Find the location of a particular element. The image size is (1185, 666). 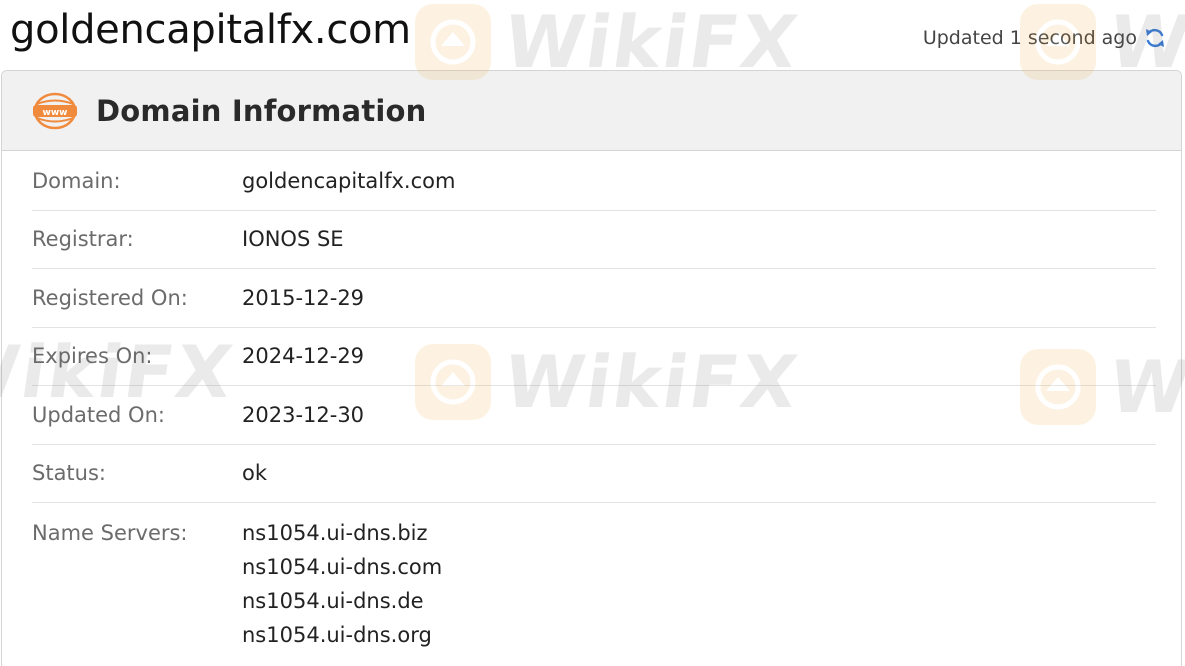

row-label: Expires On: is located at coordinates (92, 356).